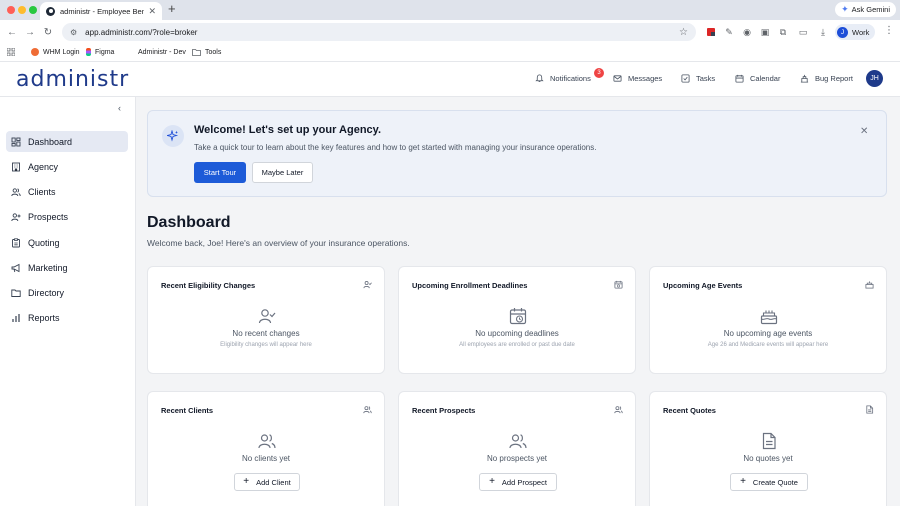 The image size is (900, 506). What do you see at coordinates (698, 78) in the screenshot?
I see `tasks-button: Tasks` at bounding box center [698, 78].